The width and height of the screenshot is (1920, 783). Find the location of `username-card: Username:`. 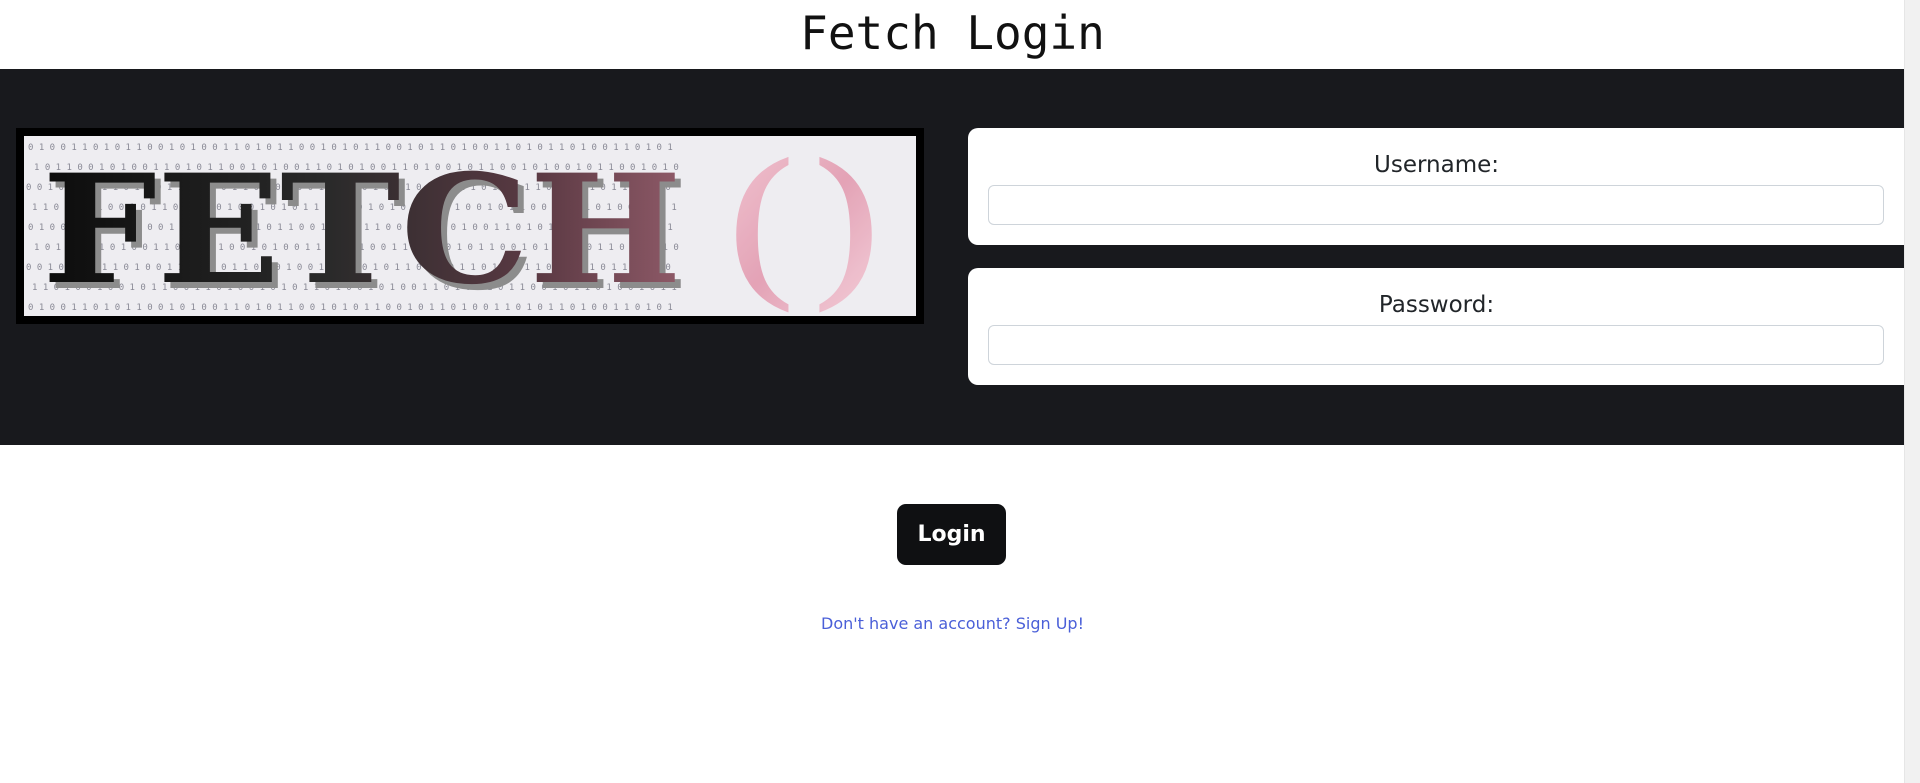

username-card: Username: is located at coordinates (1436, 186).